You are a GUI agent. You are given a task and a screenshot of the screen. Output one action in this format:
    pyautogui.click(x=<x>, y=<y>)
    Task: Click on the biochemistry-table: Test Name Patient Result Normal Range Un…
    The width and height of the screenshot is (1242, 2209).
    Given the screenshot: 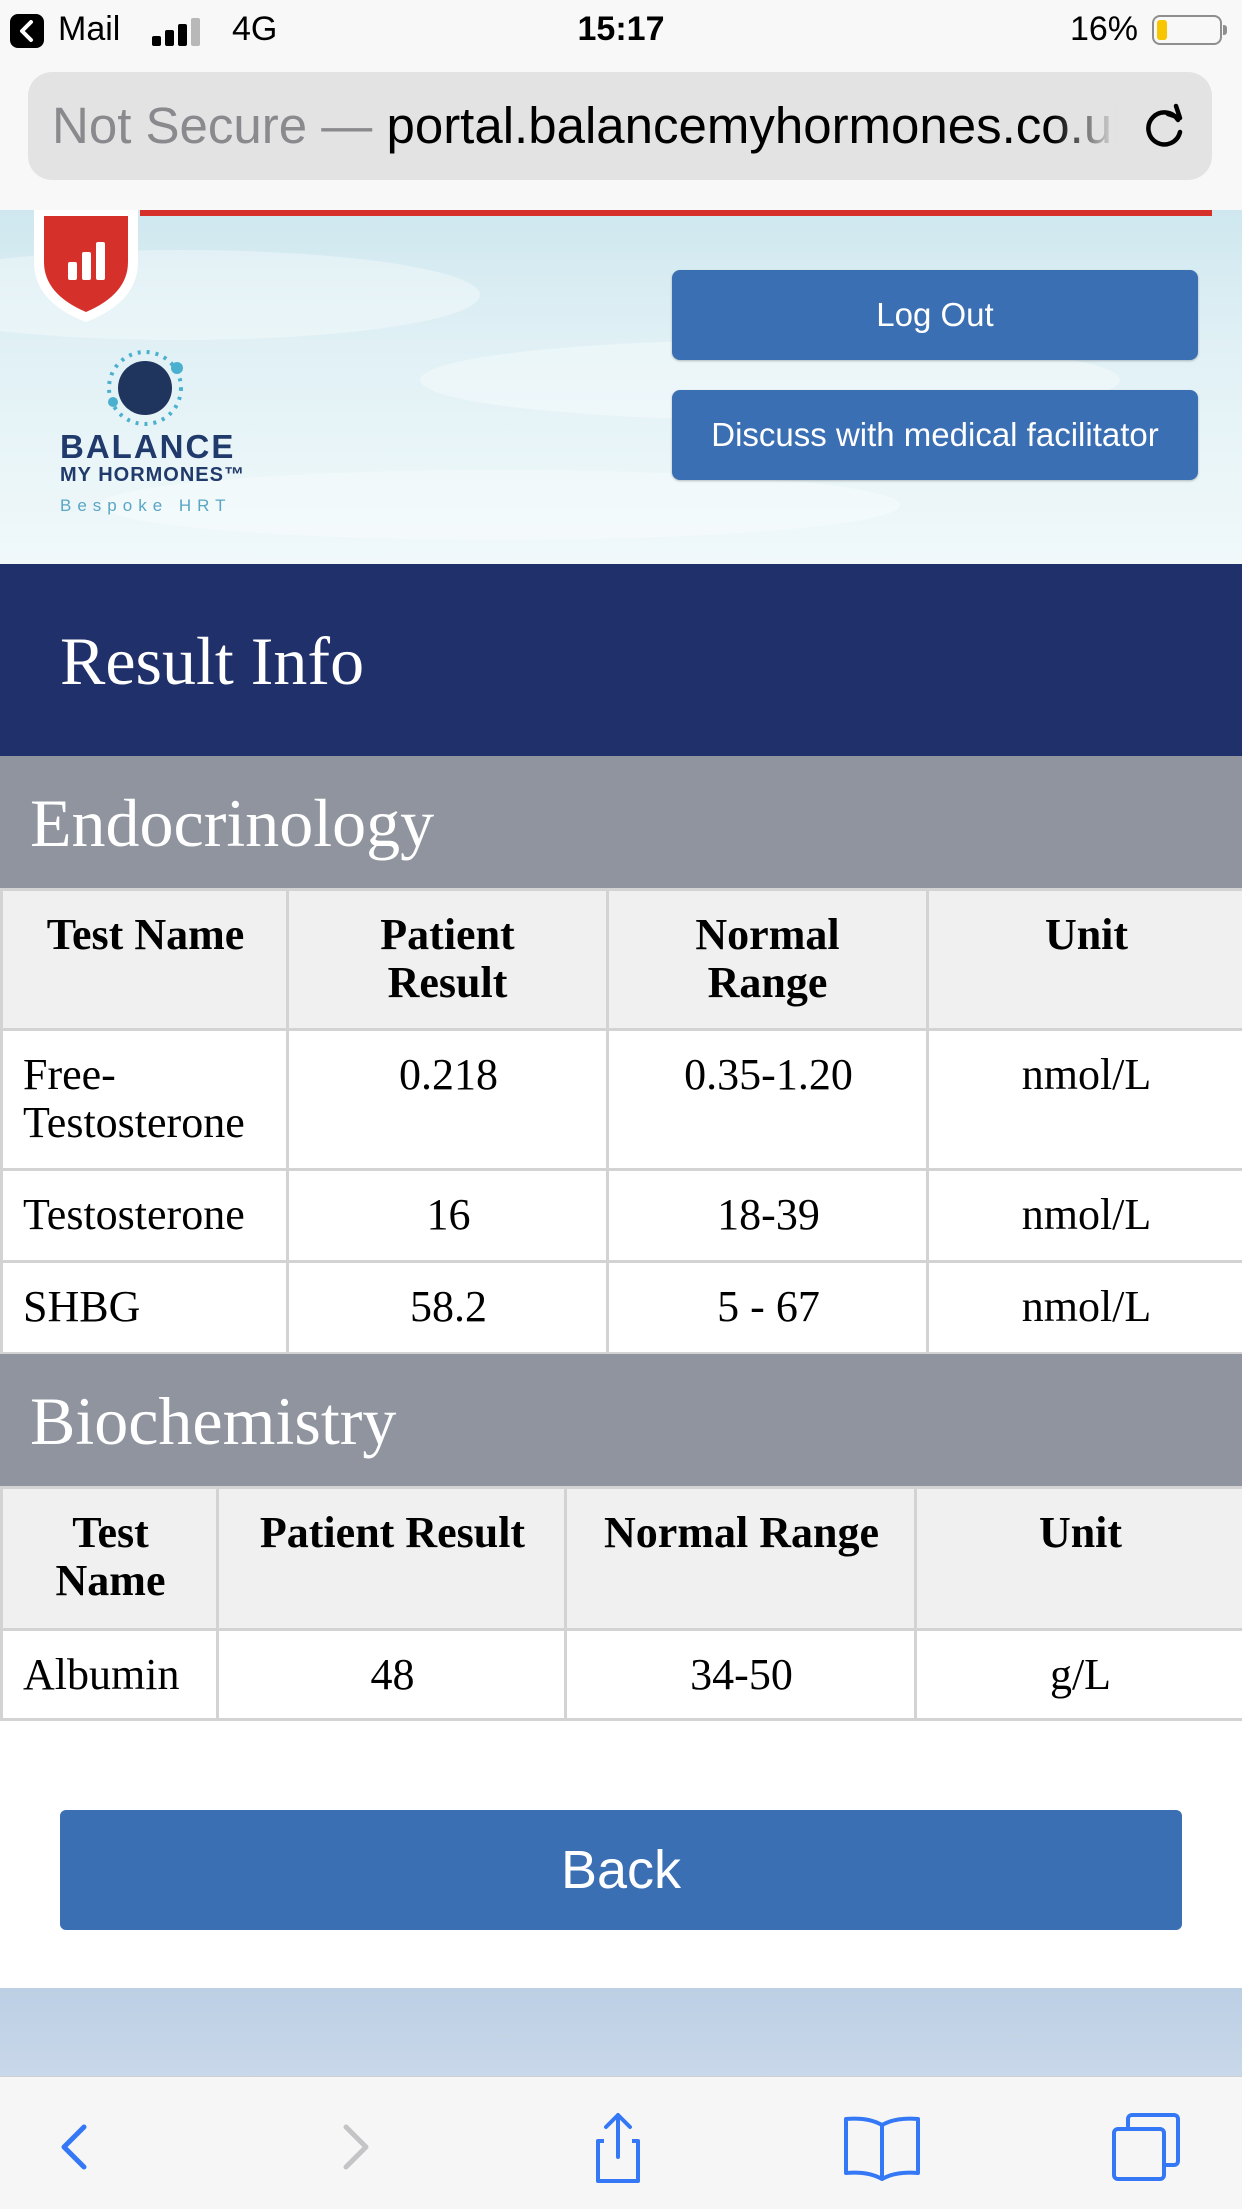 What is the action you would take?
    pyautogui.click(x=621, y=1603)
    